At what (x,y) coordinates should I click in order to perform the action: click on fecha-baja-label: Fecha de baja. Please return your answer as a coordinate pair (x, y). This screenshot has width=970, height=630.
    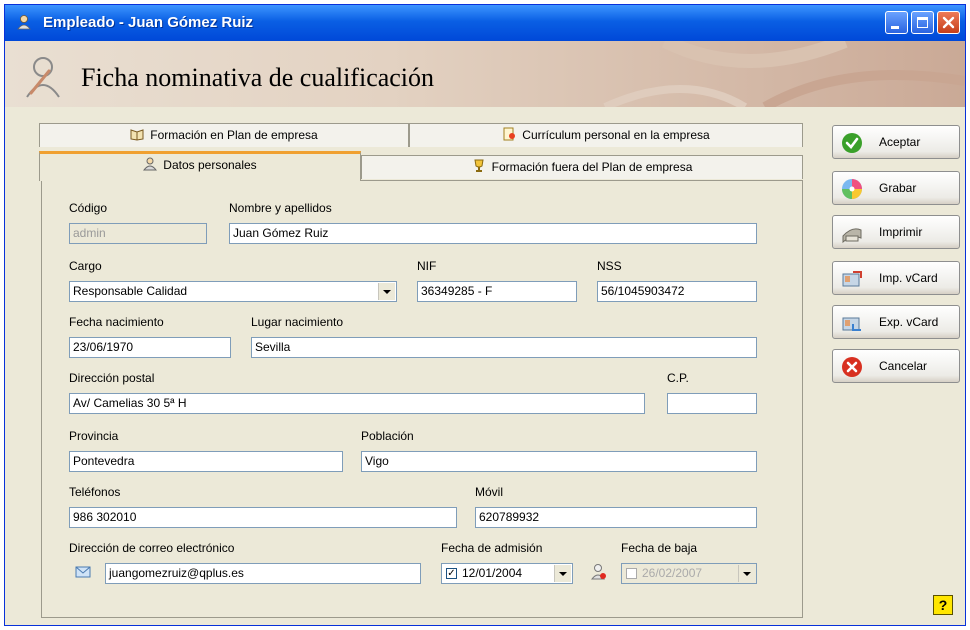
    Looking at the image, I should click on (659, 548).